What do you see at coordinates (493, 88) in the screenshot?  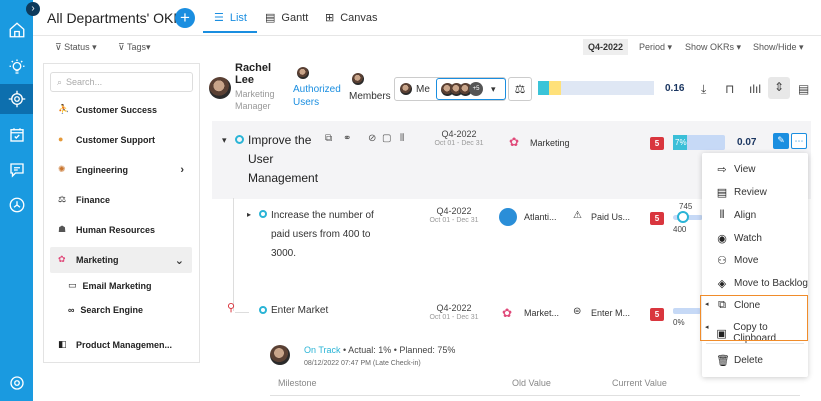 I see `chevron-down-icon: ▾` at bounding box center [493, 88].